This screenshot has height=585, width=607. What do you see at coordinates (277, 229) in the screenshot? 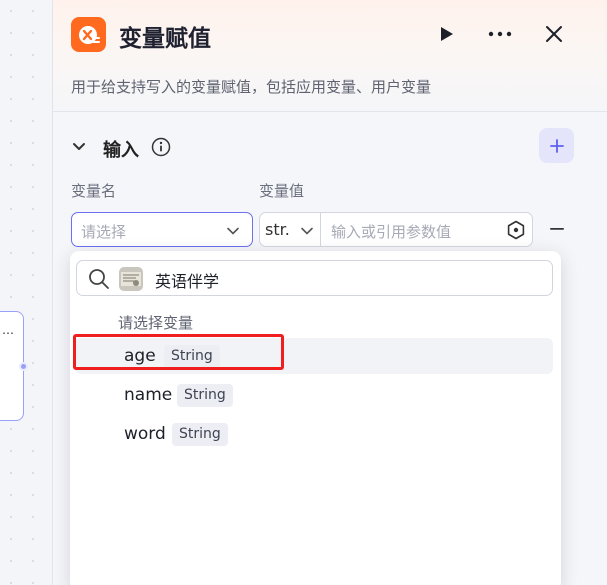
I see `value-type-text: str.` at bounding box center [277, 229].